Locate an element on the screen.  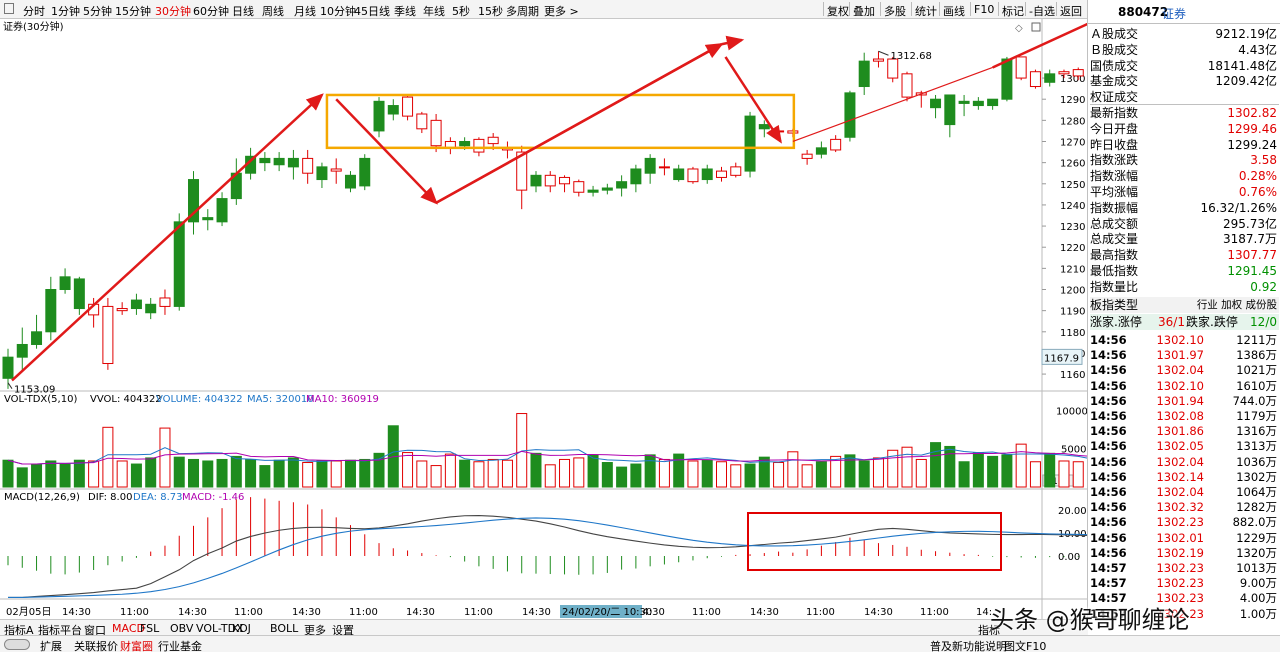
price-tick: 1280 is located at coordinates (1072, 121).